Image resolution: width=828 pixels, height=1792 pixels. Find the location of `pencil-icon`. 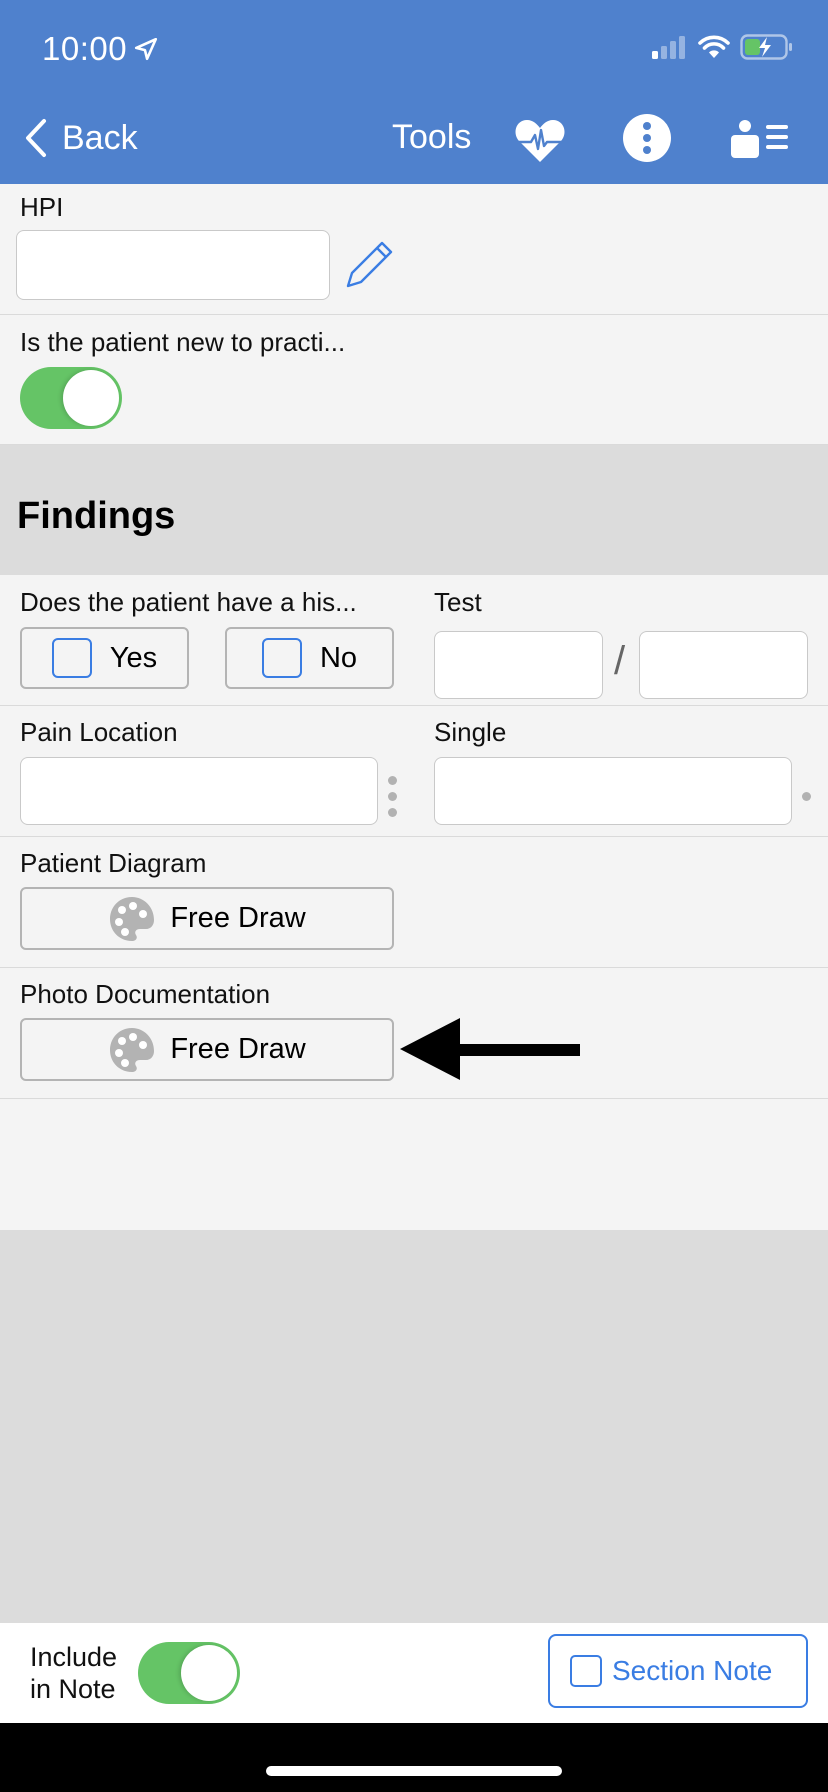

pencil-icon is located at coordinates (370, 264).